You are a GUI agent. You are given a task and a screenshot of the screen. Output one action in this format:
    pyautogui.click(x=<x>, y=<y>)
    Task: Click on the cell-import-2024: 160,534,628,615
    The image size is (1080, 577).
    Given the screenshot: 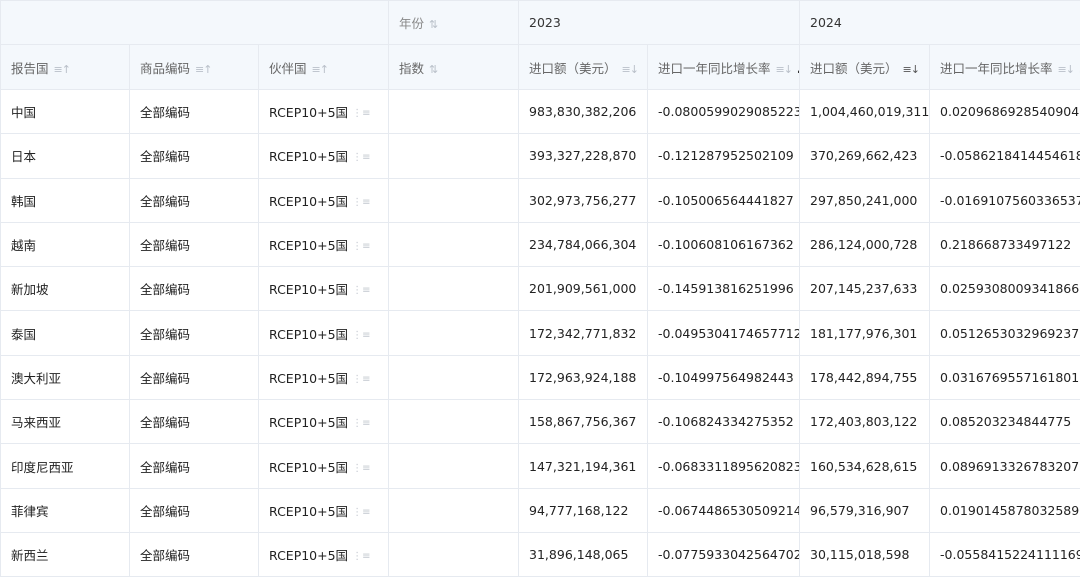 What is the action you would take?
    pyautogui.click(x=865, y=466)
    